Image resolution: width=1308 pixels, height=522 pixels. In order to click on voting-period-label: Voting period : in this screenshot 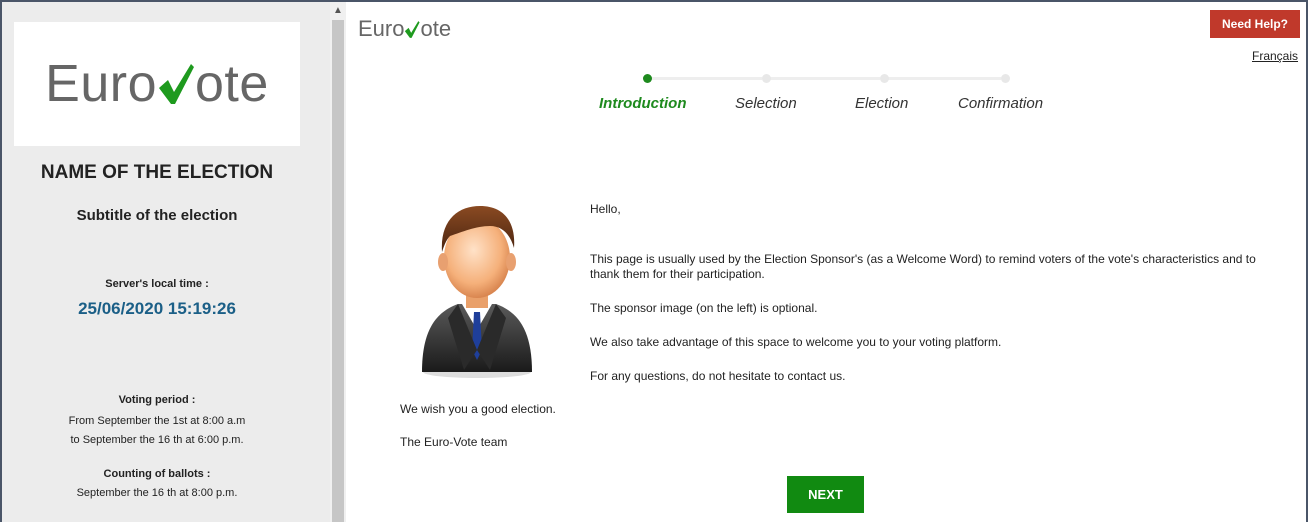, I will do `click(157, 400)`.